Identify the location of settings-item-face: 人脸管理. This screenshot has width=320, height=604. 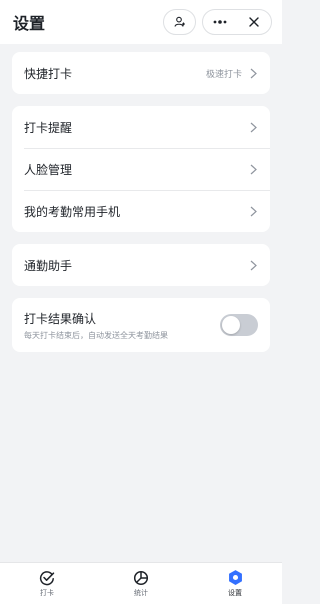
(141, 169).